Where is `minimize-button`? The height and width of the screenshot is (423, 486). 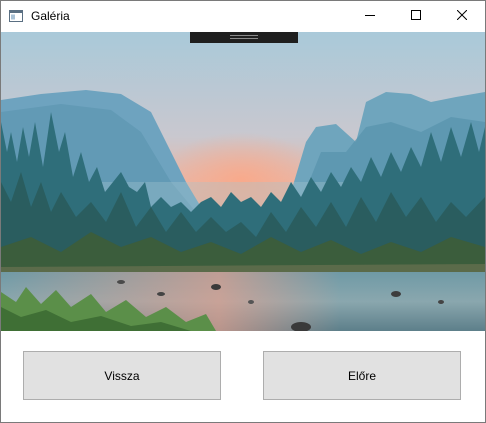 minimize-button is located at coordinates (370, 16).